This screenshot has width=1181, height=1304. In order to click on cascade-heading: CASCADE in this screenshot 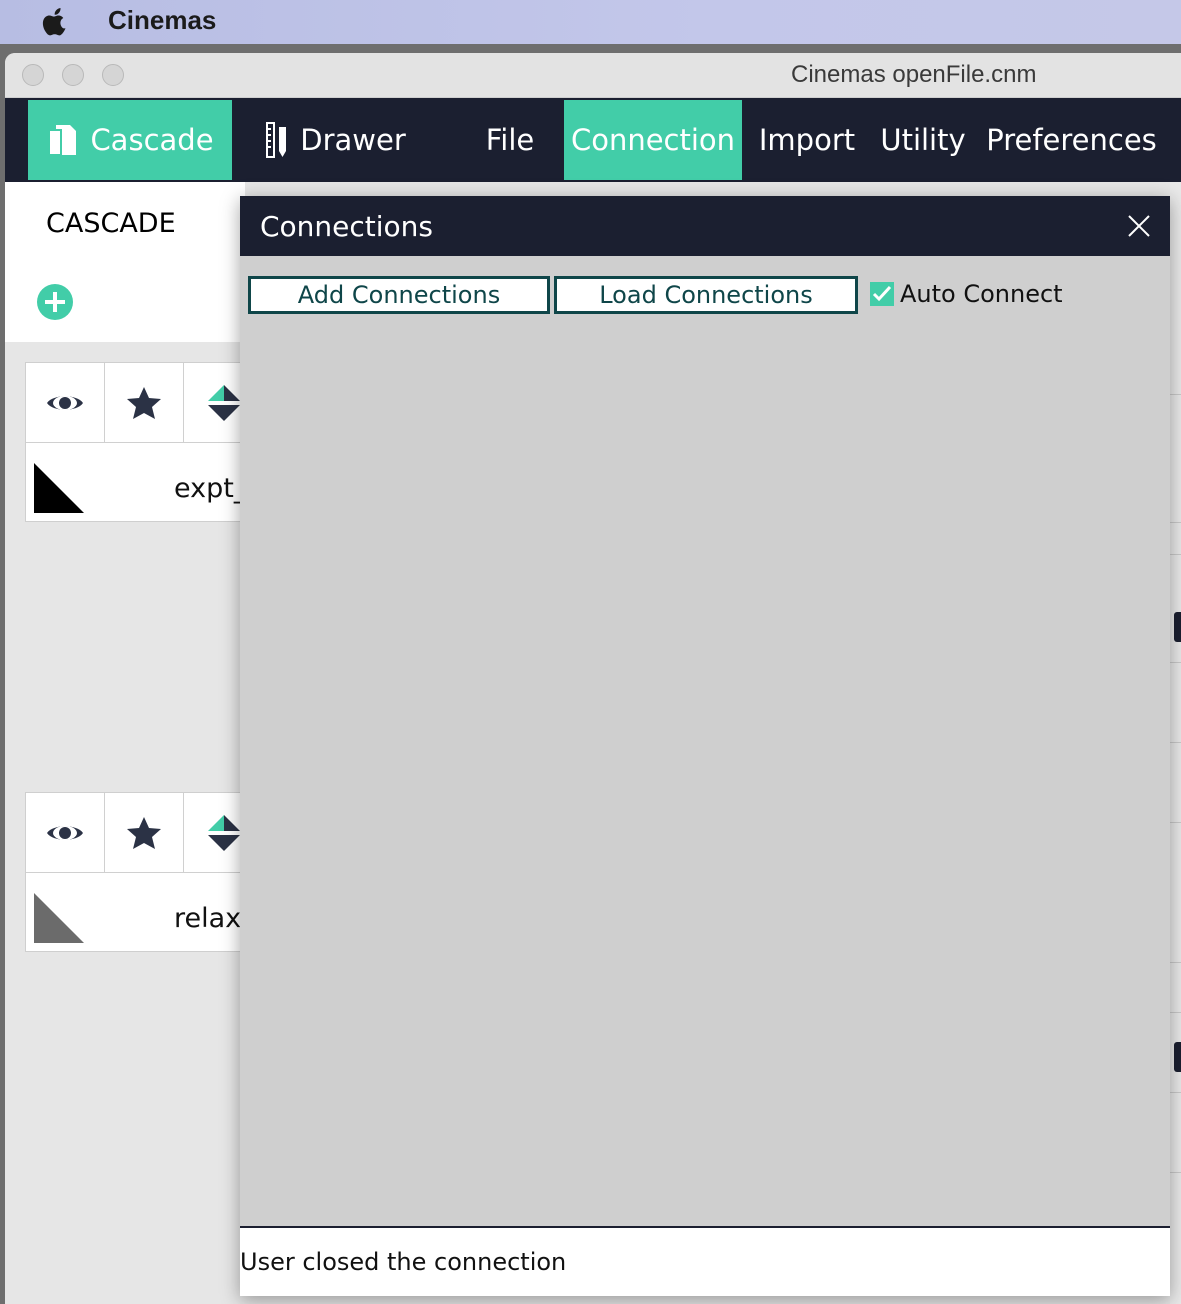, I will do `click(111, 223)`.